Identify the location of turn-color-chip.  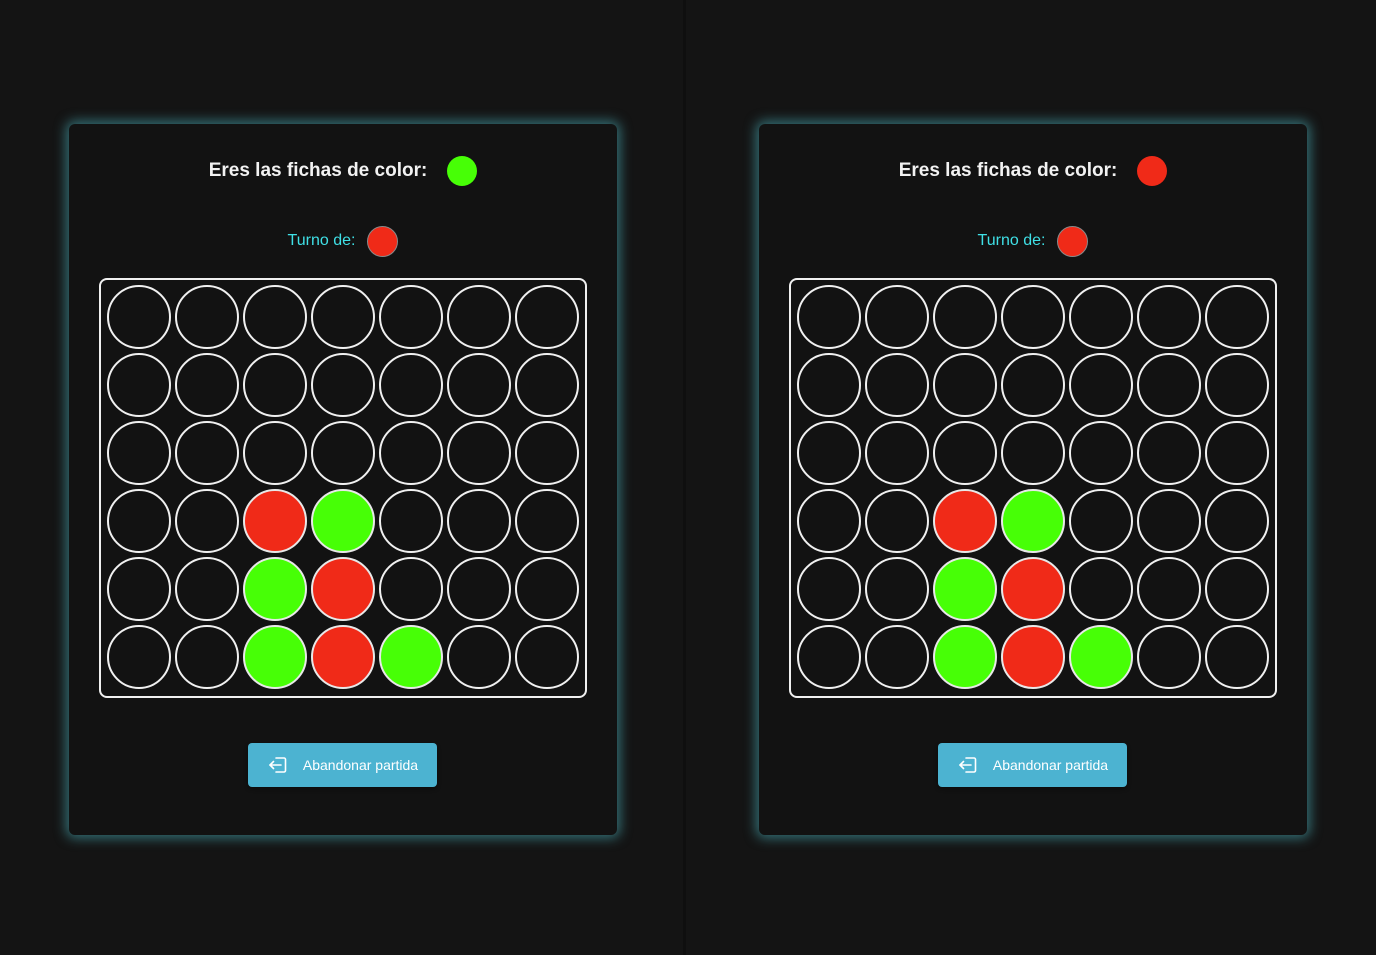
(383, 241).